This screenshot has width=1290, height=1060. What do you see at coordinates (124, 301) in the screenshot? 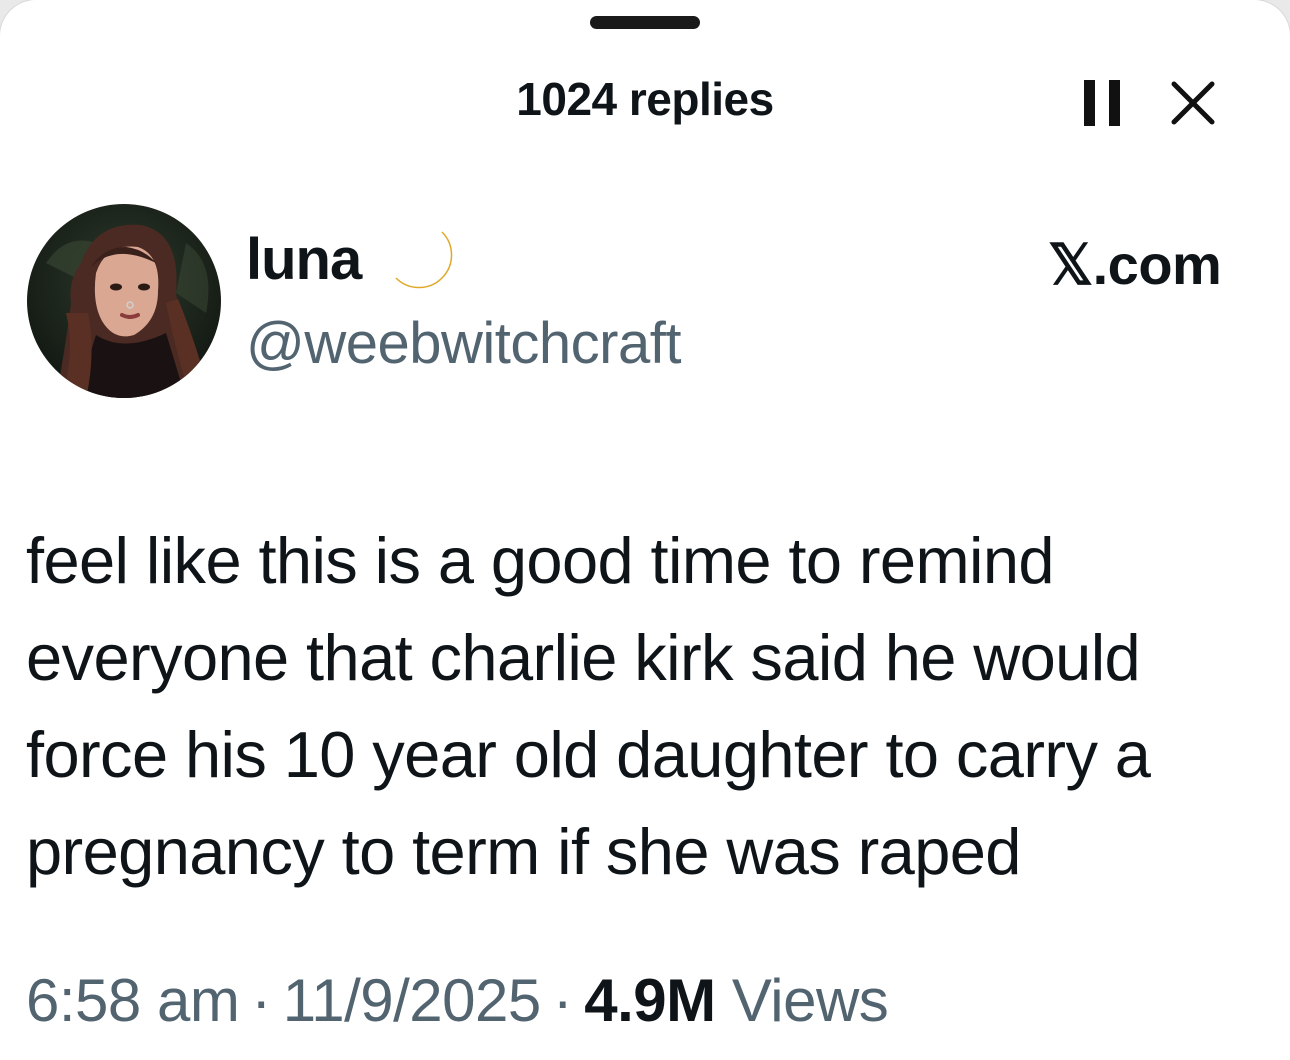
I see `avatar` at bounding box center [124, 301].